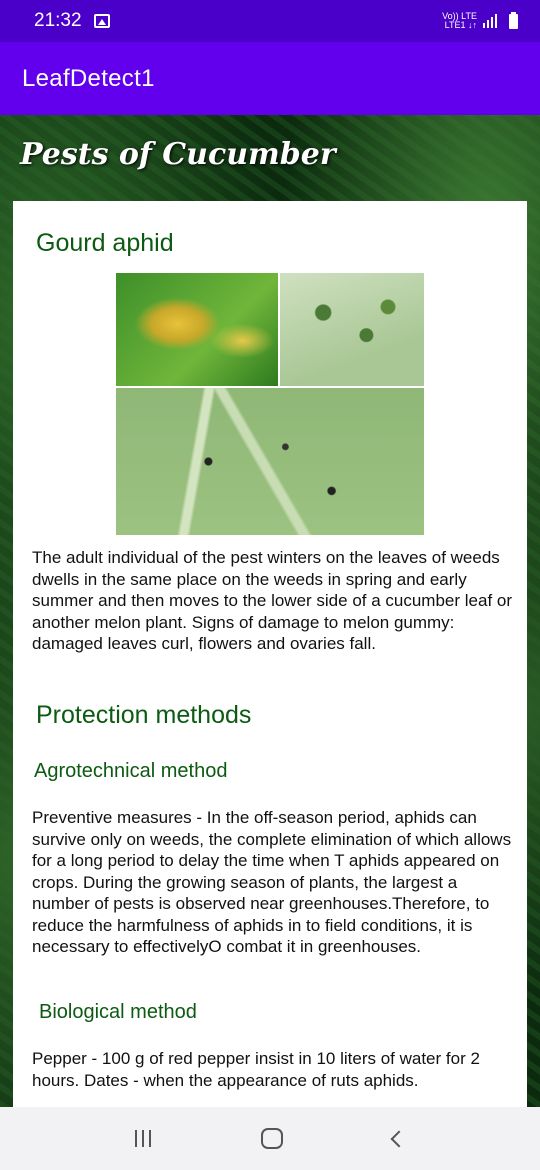 Image resolution: width=540 pixels, height=1170 pixels. I want to click on app-title: LeafDetect1, so click(88, 78).